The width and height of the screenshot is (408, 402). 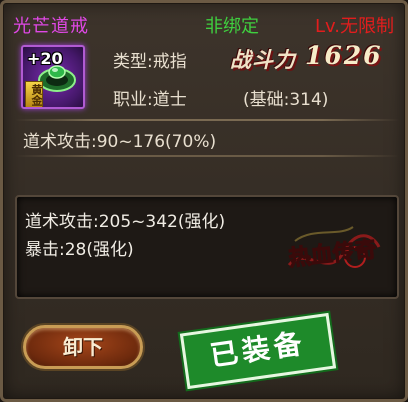 I want to click on item-class-value: 道士, so click(x=169, y=100).